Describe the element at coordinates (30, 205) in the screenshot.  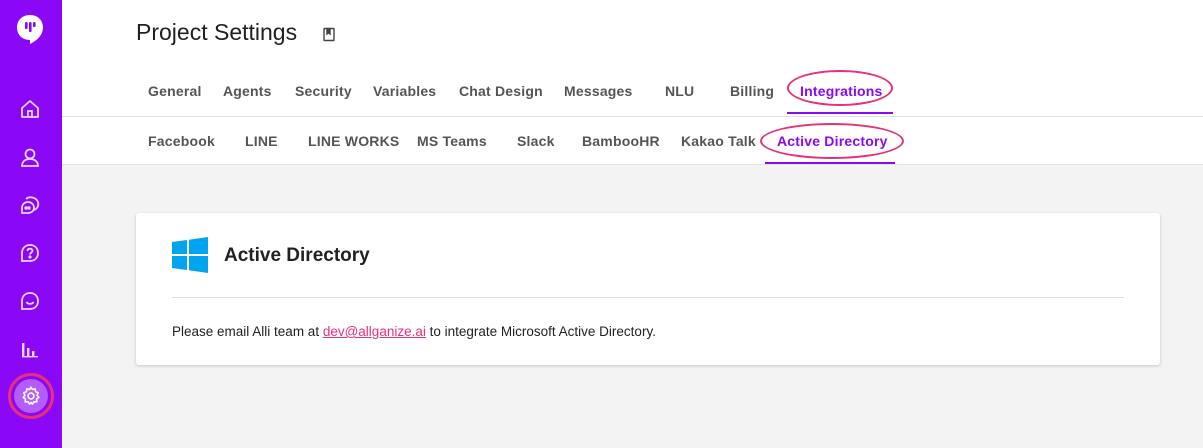
I see `conversation-icon` at that location.